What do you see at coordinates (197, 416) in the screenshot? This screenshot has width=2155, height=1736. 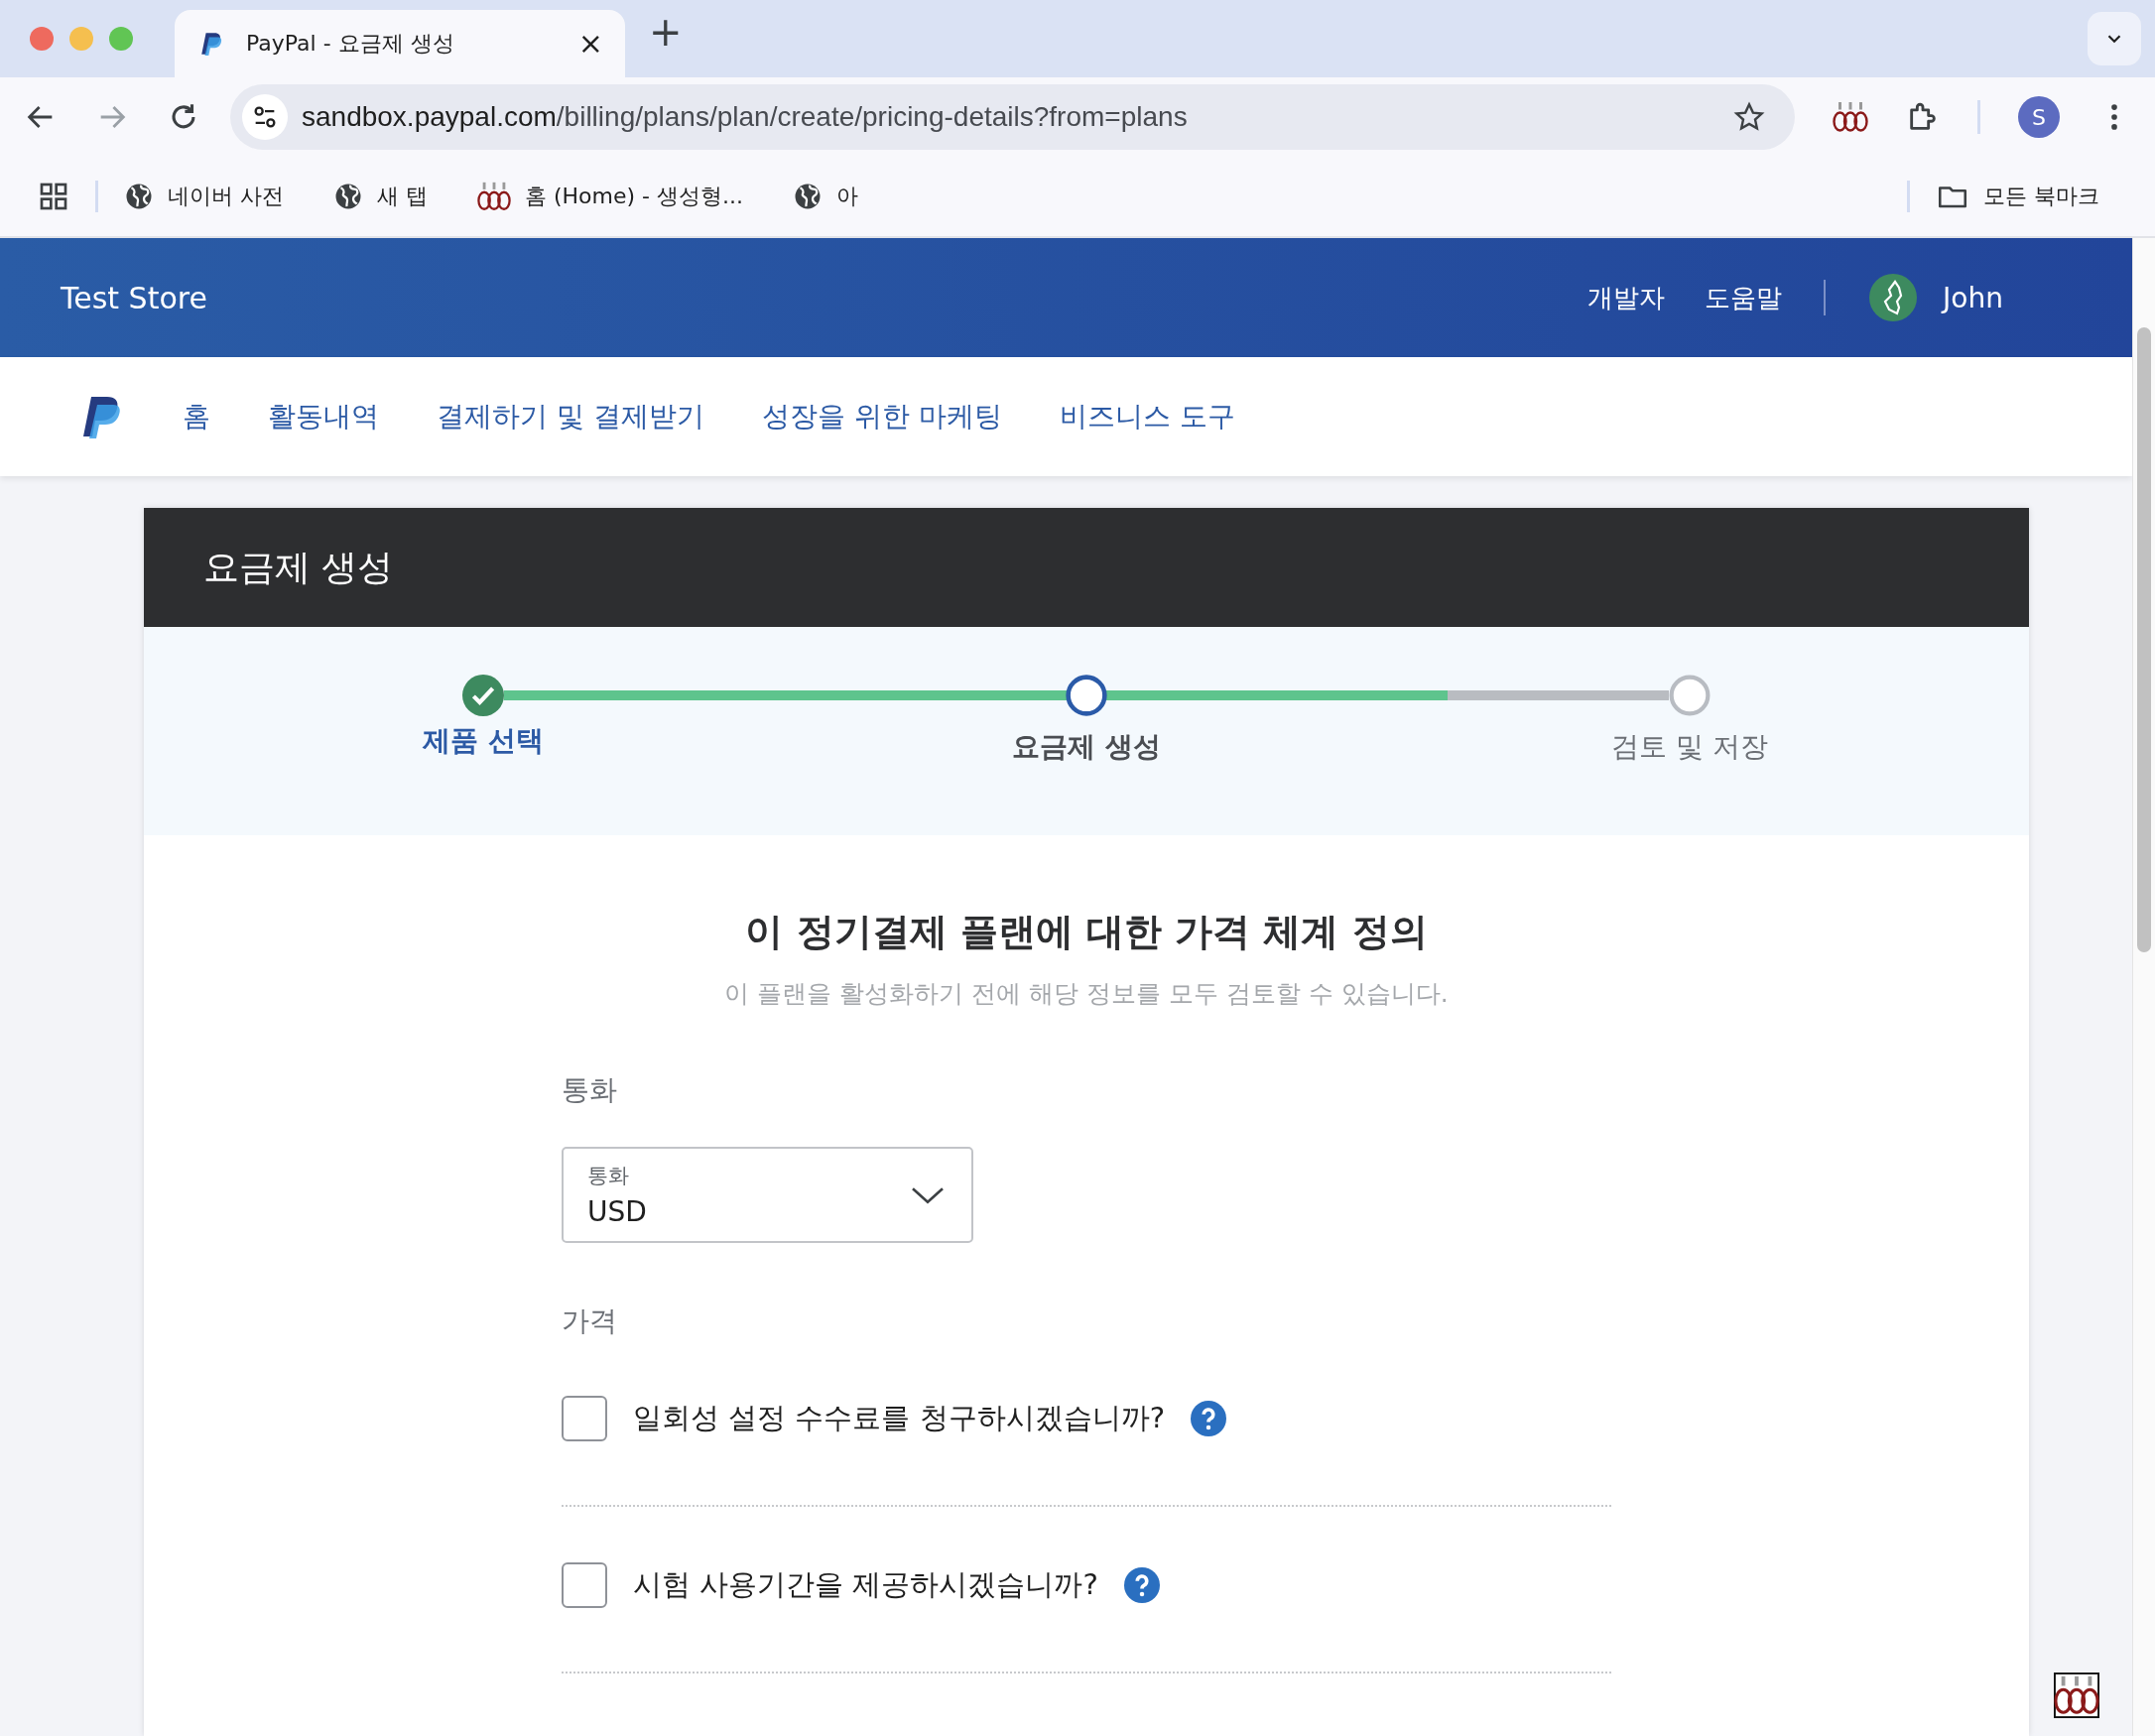 I see `nav-link: 홈` at bounding box center [197, 416].